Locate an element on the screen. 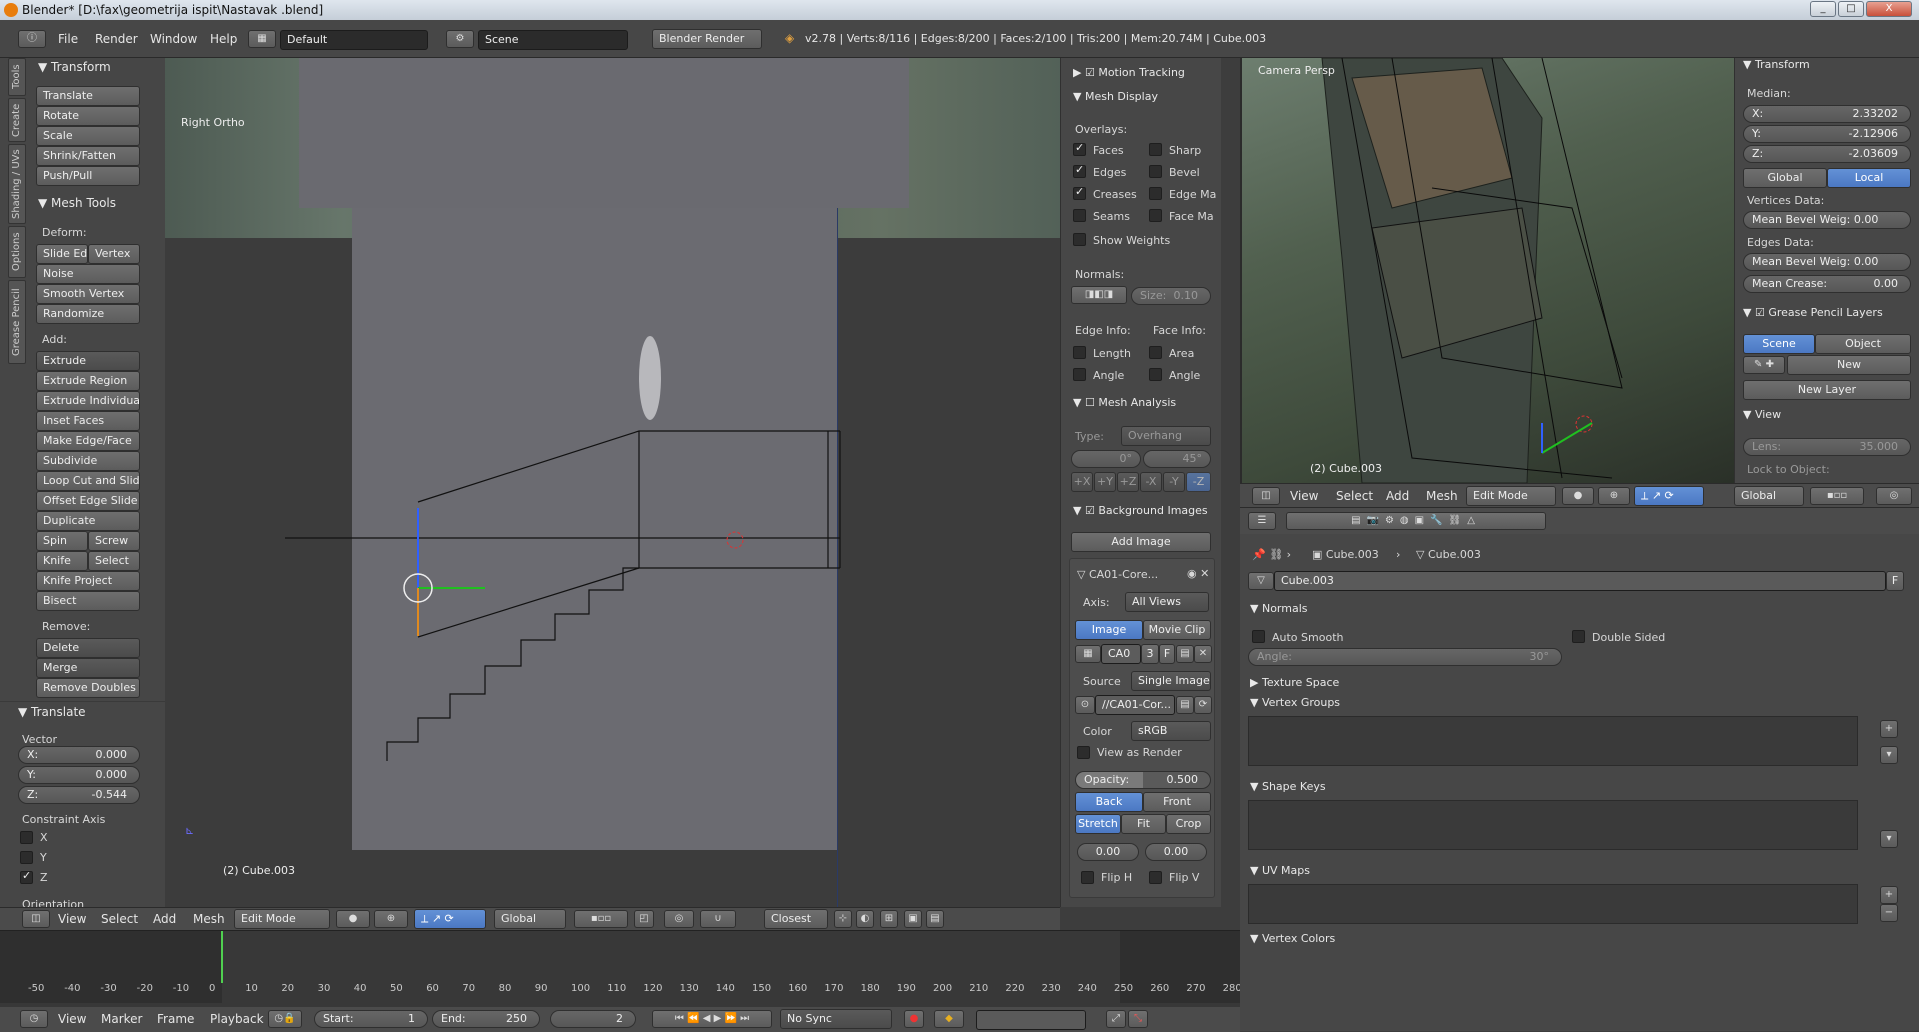 The height and width of the screenshot is (1032, 1919). mesh-display-header: ▼ Mesh Display is located at coordinates (1115, 96).